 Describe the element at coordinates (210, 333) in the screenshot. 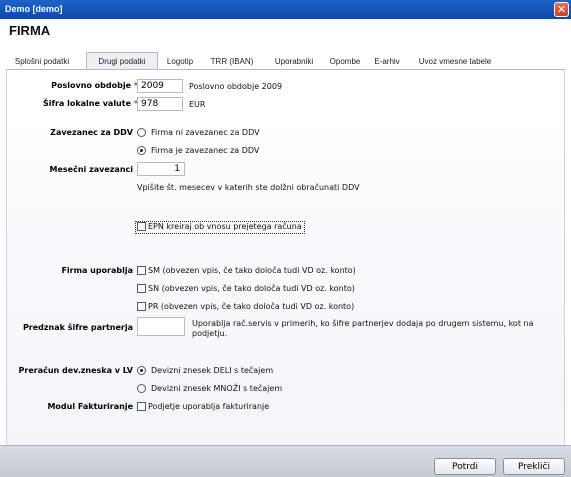

I see `prefix-hint-line2: podjetju.` at that location.